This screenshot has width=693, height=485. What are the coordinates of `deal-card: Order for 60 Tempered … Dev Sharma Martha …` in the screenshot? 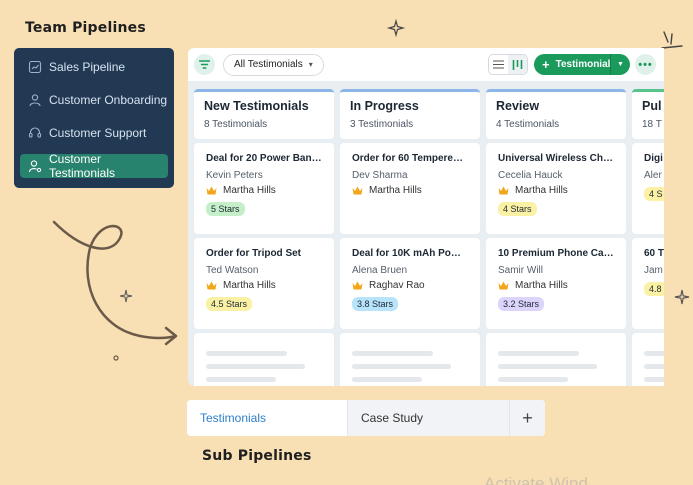 It's located at (410, 188).